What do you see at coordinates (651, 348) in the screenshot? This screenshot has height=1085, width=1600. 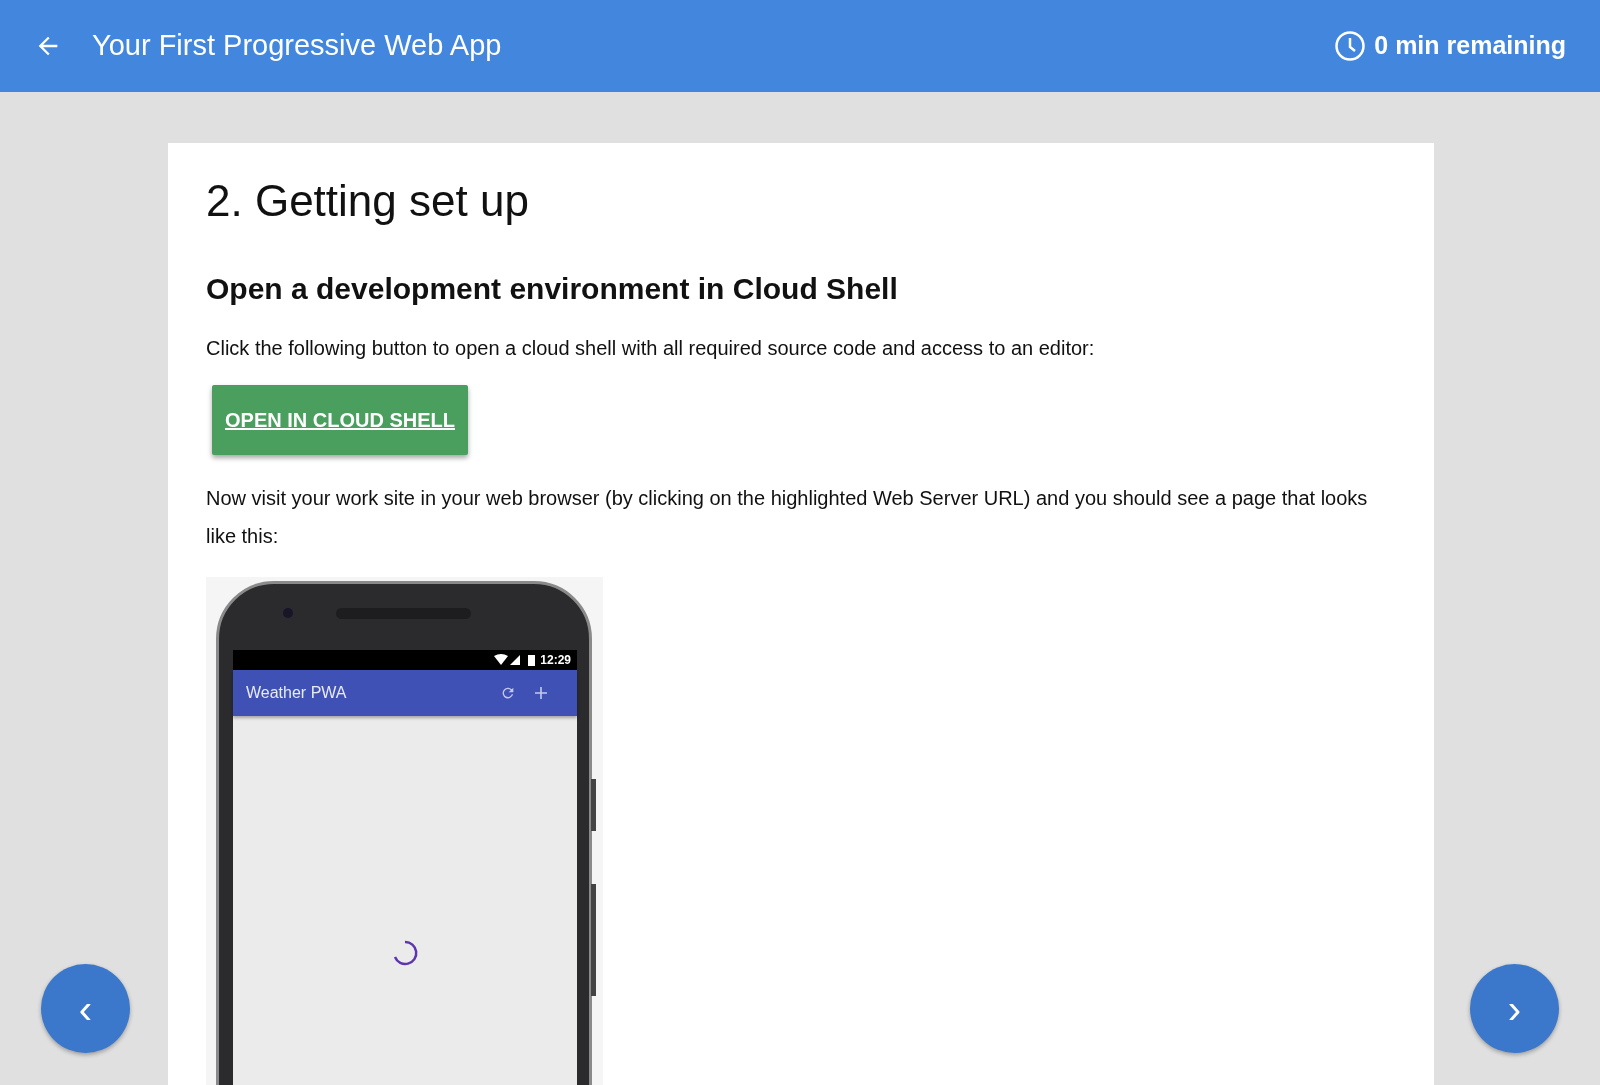 I see `paragraph: Click the following button to open a cloud shell with all required source code and access to an editor:` at bounding box center [651, 348].